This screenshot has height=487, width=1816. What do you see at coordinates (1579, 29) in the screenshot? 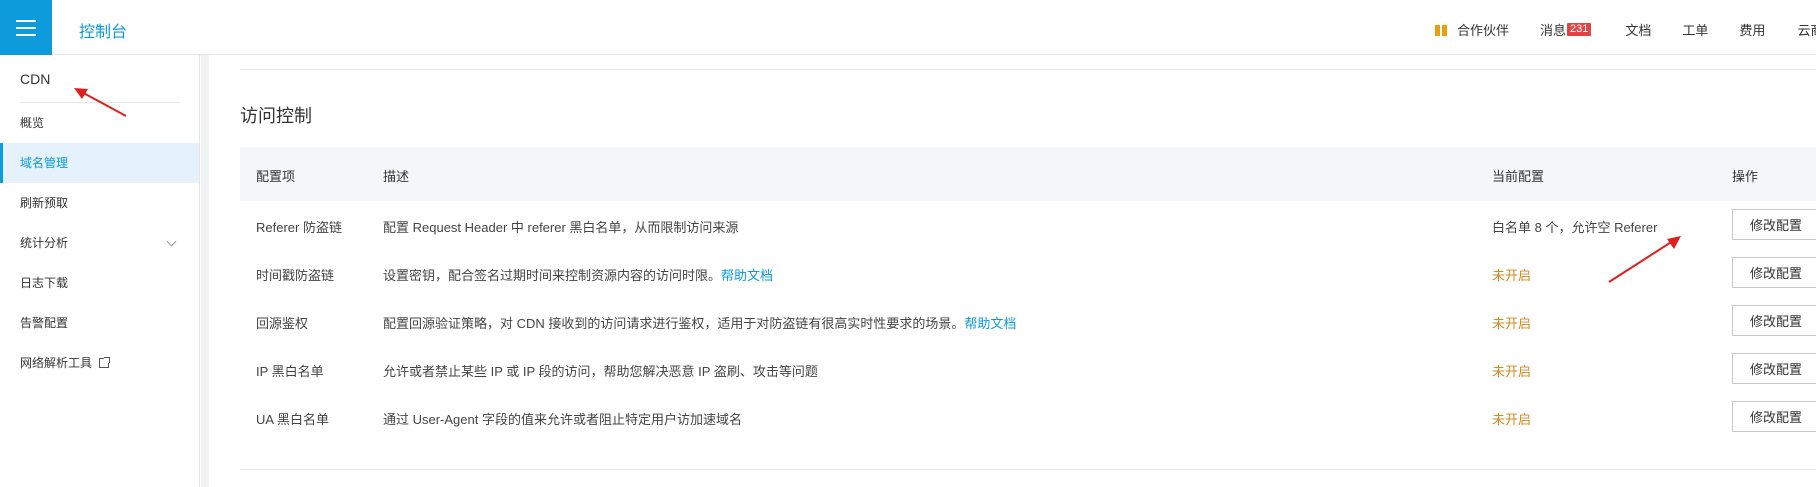
I see `messages-badge: 231` at bounding box center [1579, 29].